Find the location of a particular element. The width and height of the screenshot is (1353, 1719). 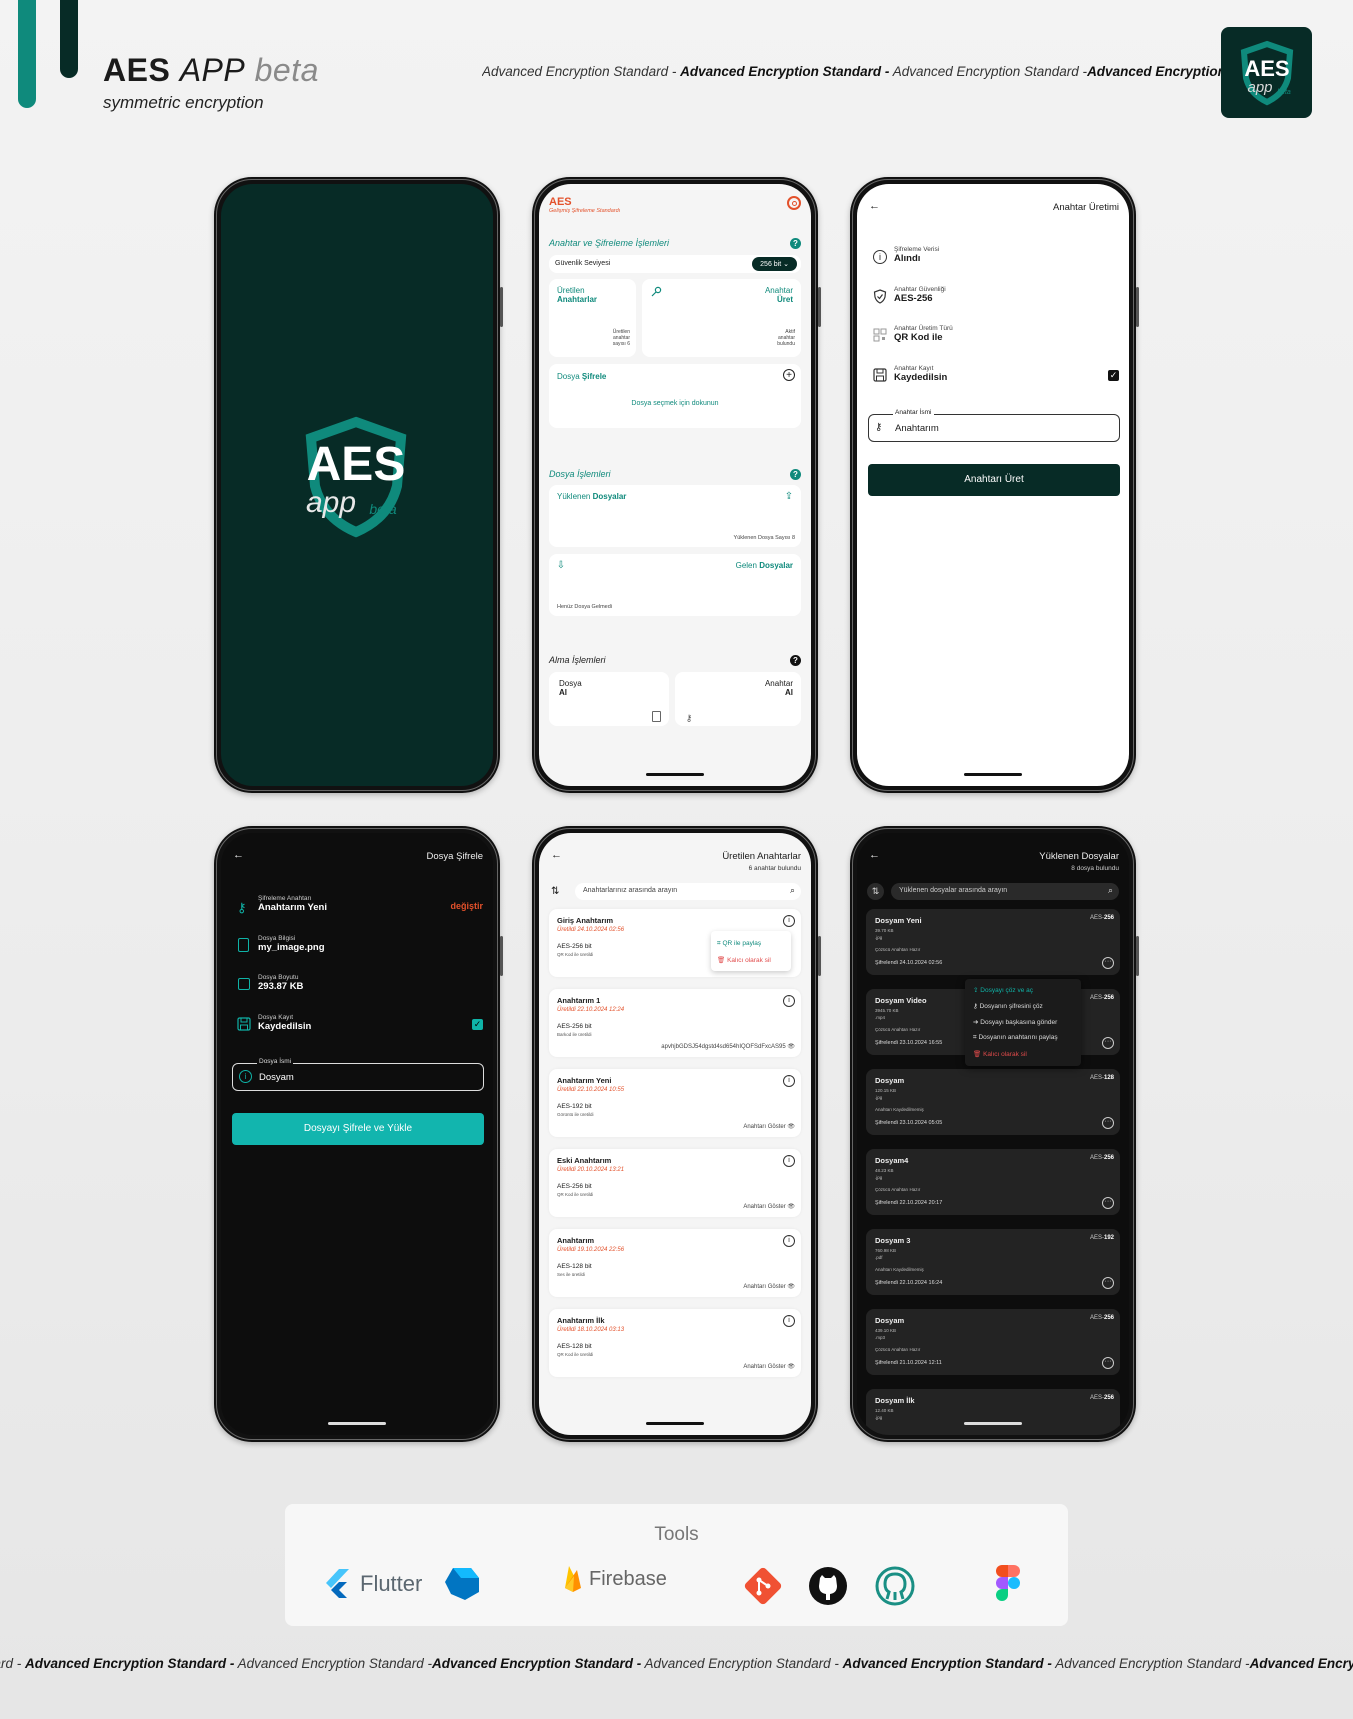

key-name-field: Anahtar İsmi ⚷ Anahtarım is located at coordinates (994, 425).